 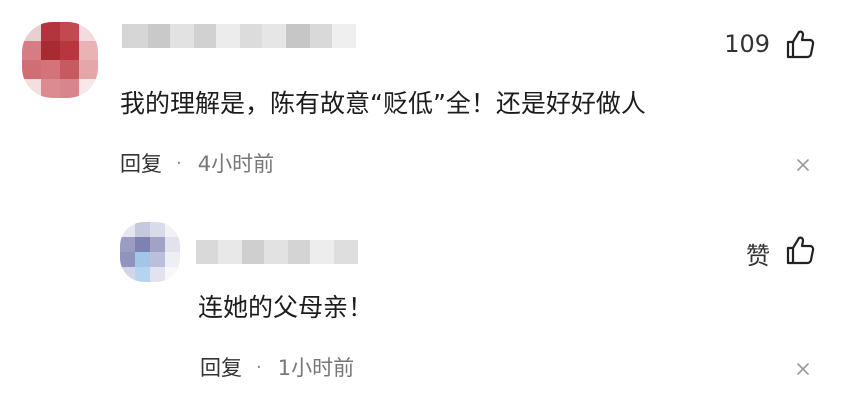 What do you see at coordinates (383, 103) in the screenshot?
I see `comment-text: 我的理解是，陈有故意“贬低”全！还是好好做人` at bounding box center [383, 103].